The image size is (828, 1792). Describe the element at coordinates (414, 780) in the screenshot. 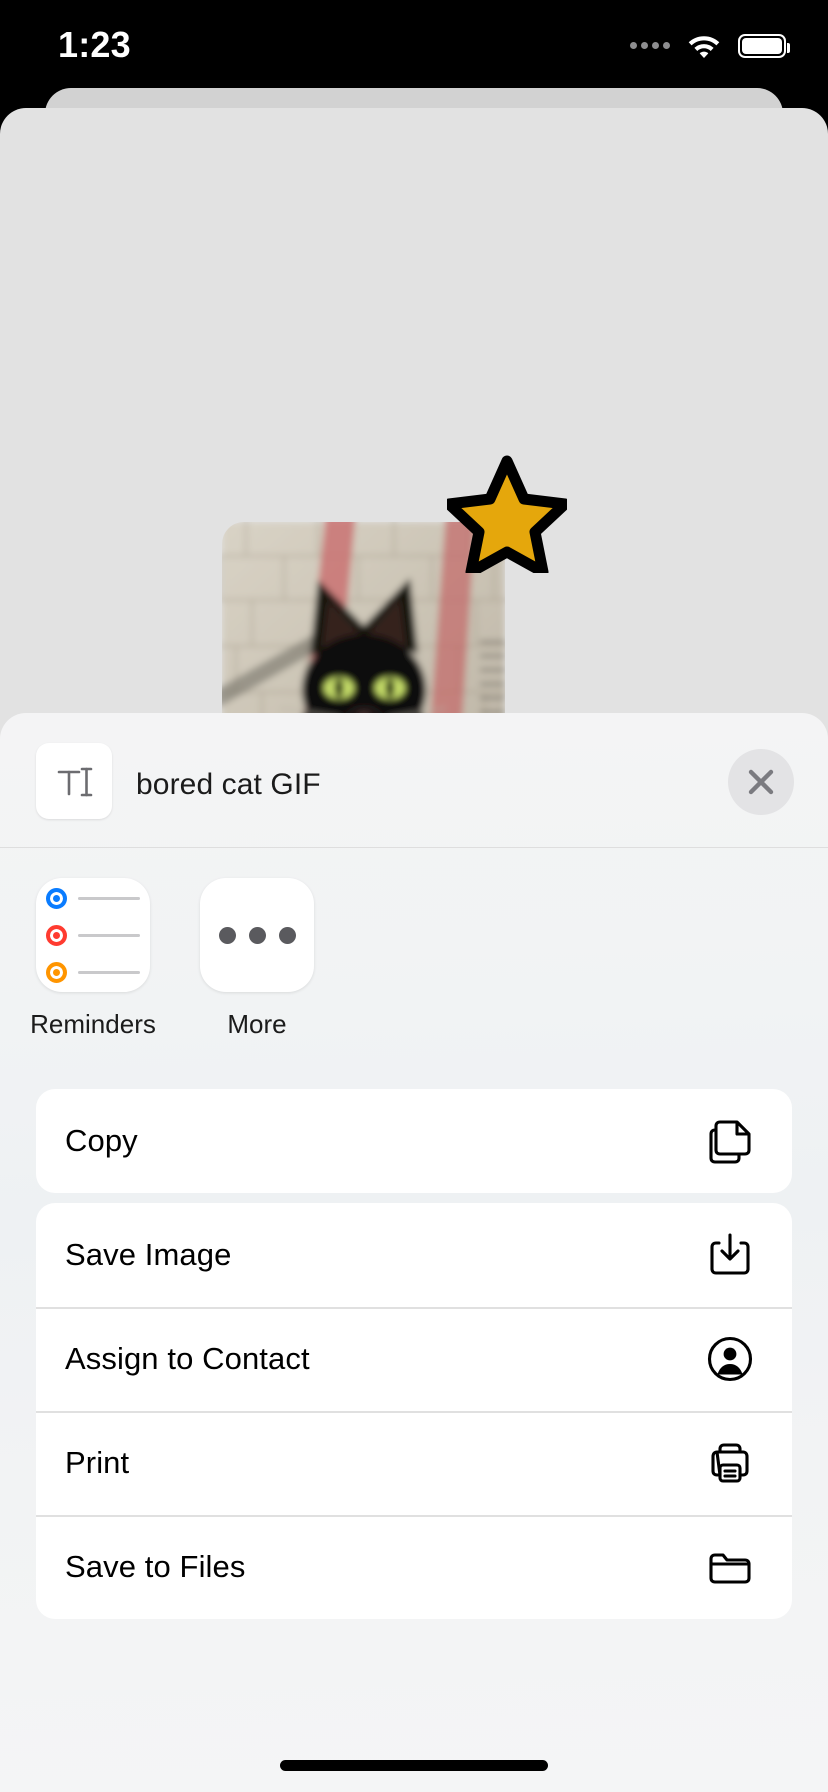

I see `share-sheet-header: bored cat GIF` at that location.